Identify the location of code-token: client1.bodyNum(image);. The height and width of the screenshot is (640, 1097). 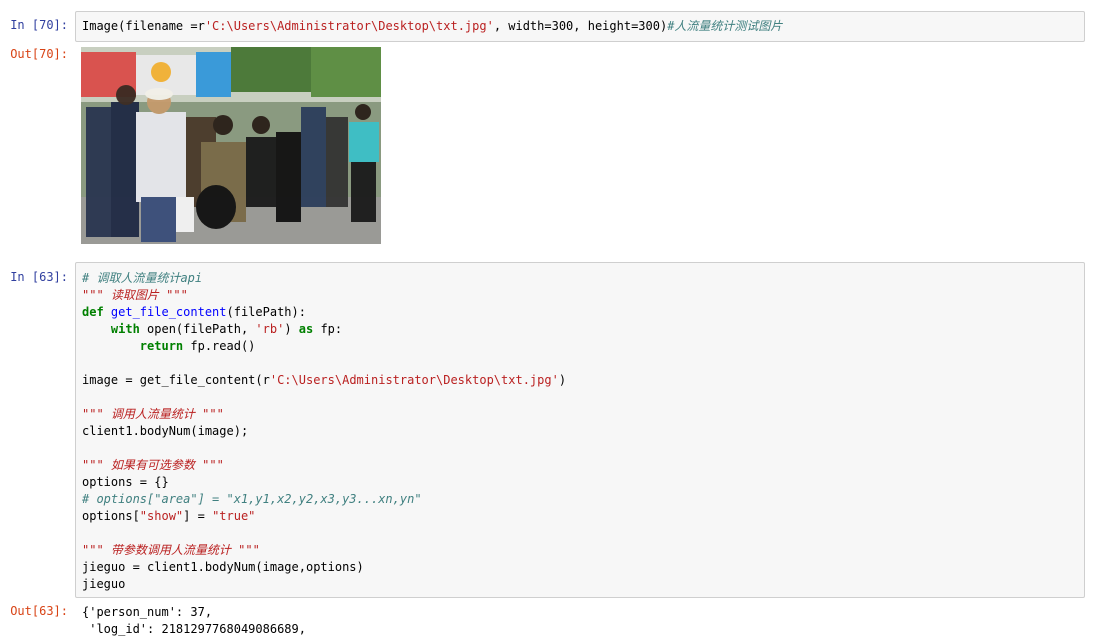
(165, 431).